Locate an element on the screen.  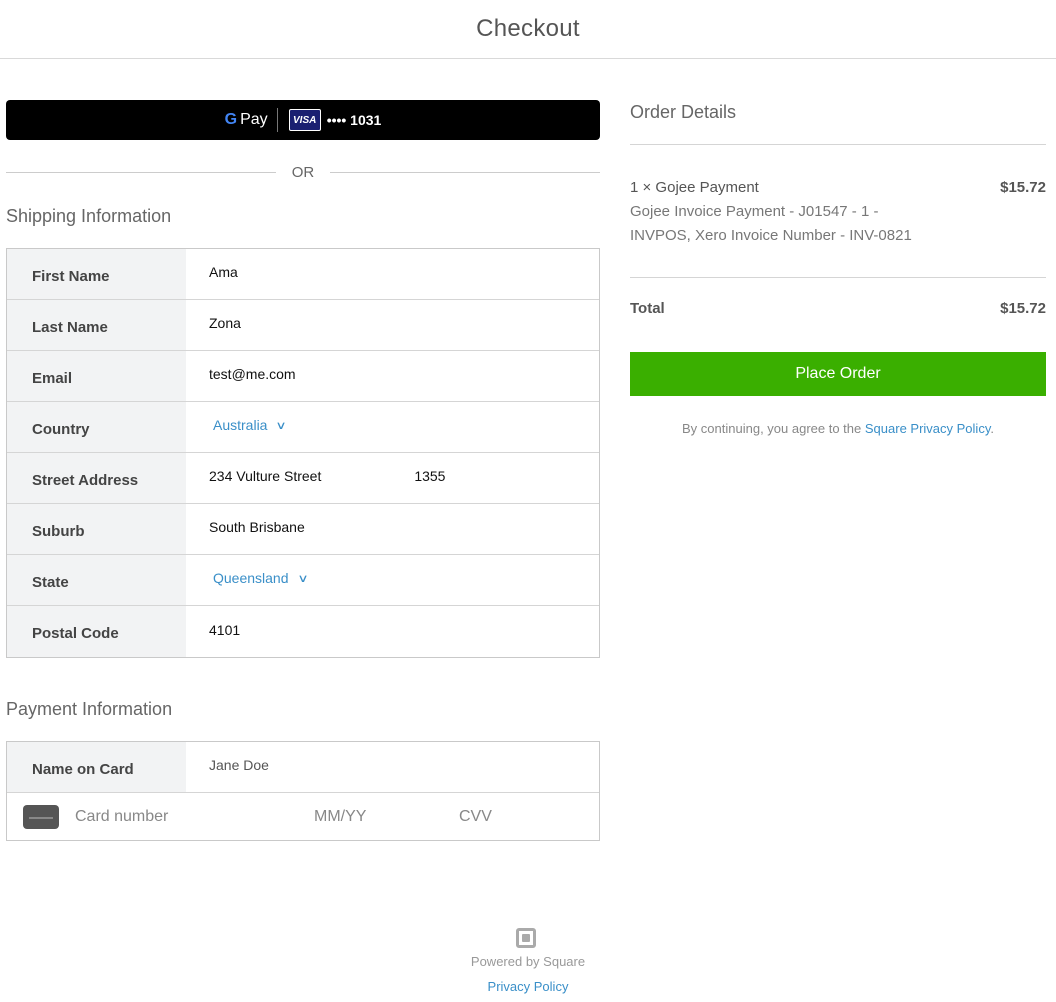
credit-card-icon is located at coordinates (41, 816).